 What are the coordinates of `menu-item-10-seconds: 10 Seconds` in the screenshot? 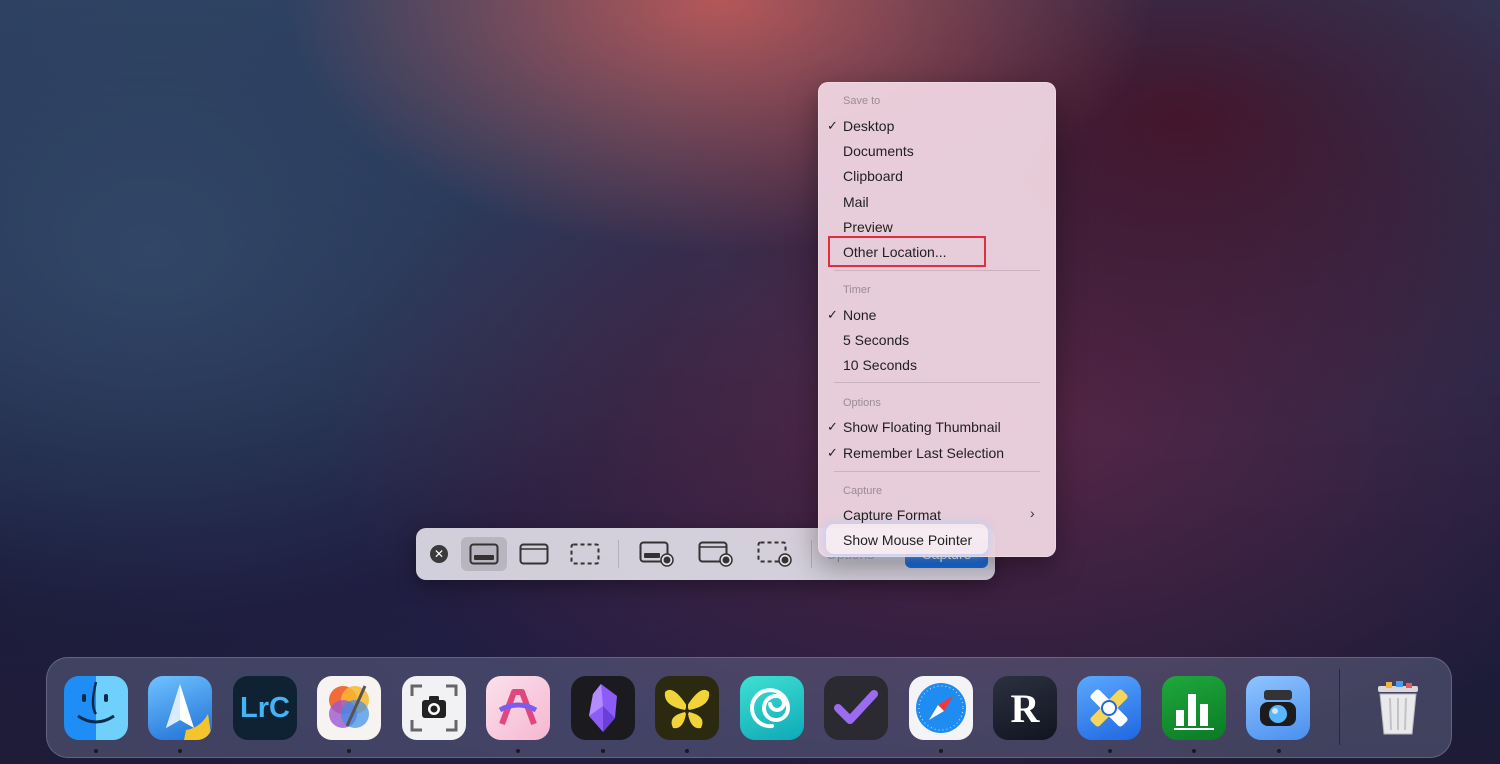 It's located at (880, 365).